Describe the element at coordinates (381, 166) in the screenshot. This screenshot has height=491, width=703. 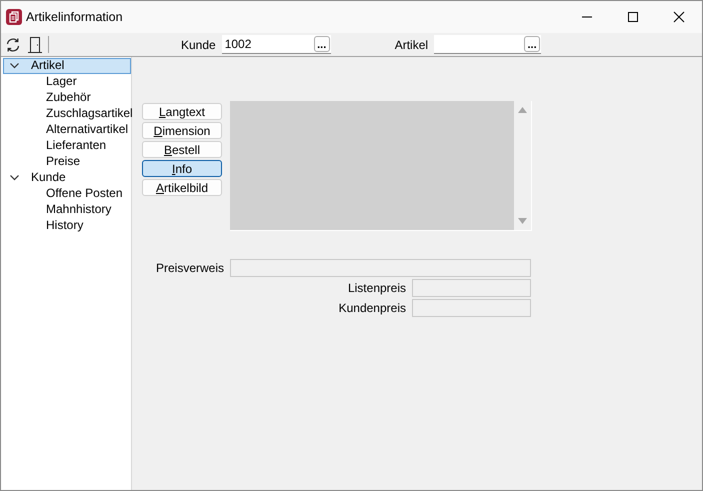
I see `text-area` at that location.